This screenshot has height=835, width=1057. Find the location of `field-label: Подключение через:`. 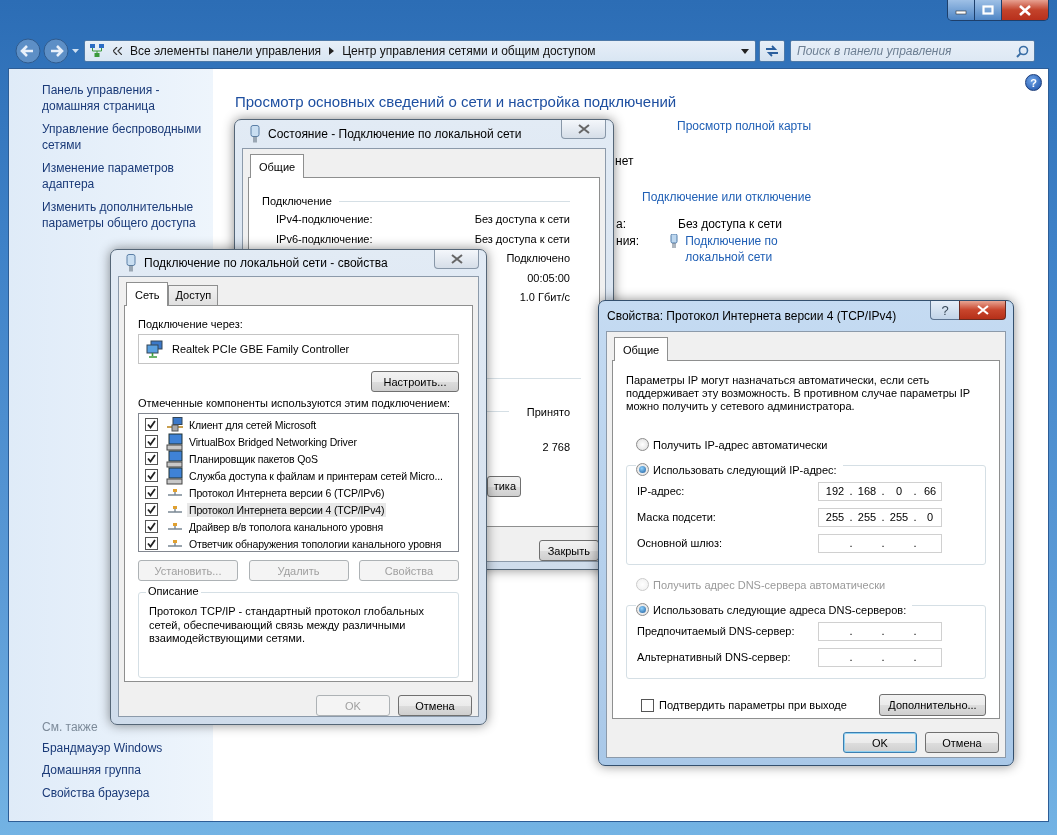

field-label: Подключение через: is located at coordinates (191, 324).